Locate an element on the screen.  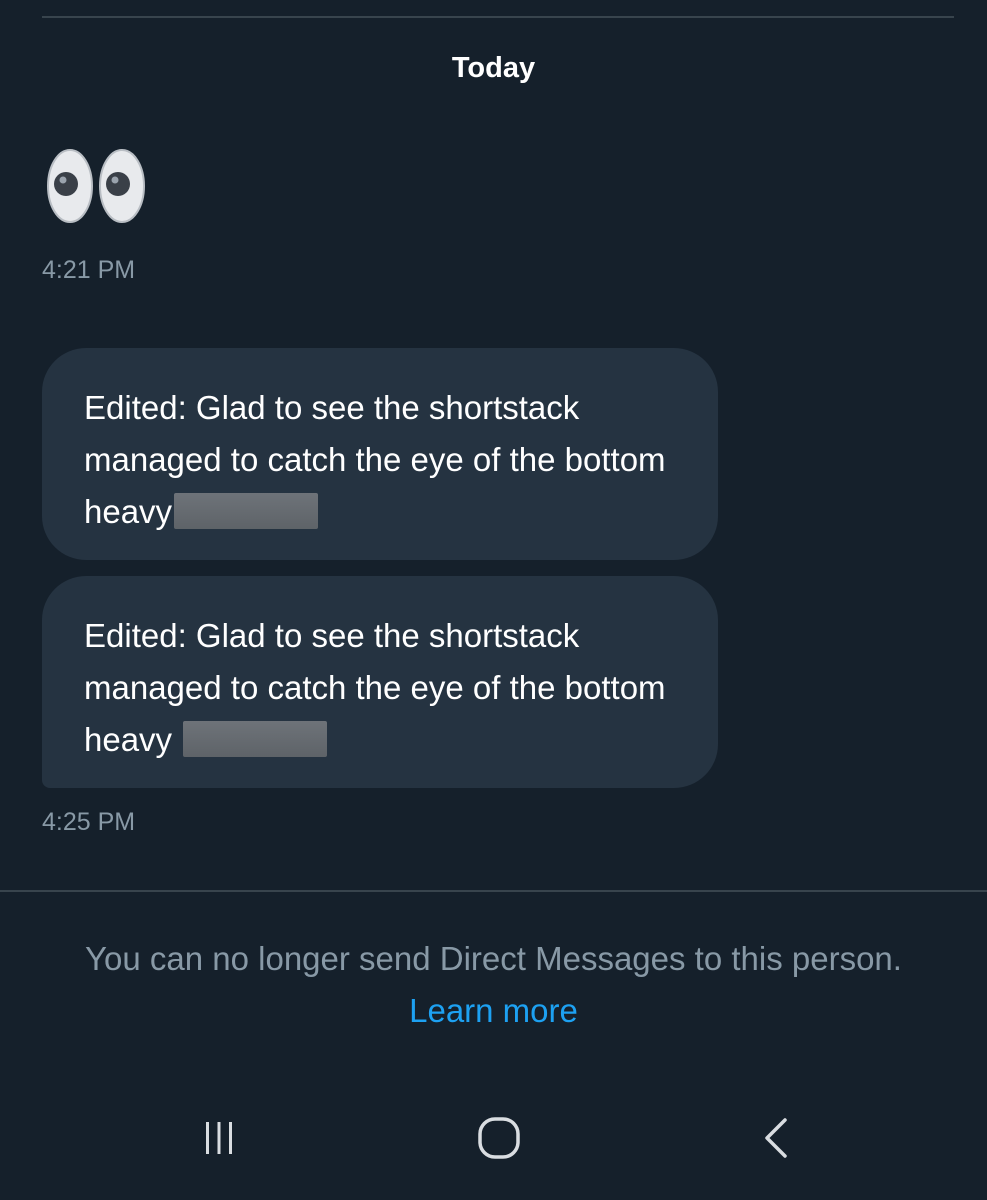
date-header: Today is located at coordinates (493, 68).